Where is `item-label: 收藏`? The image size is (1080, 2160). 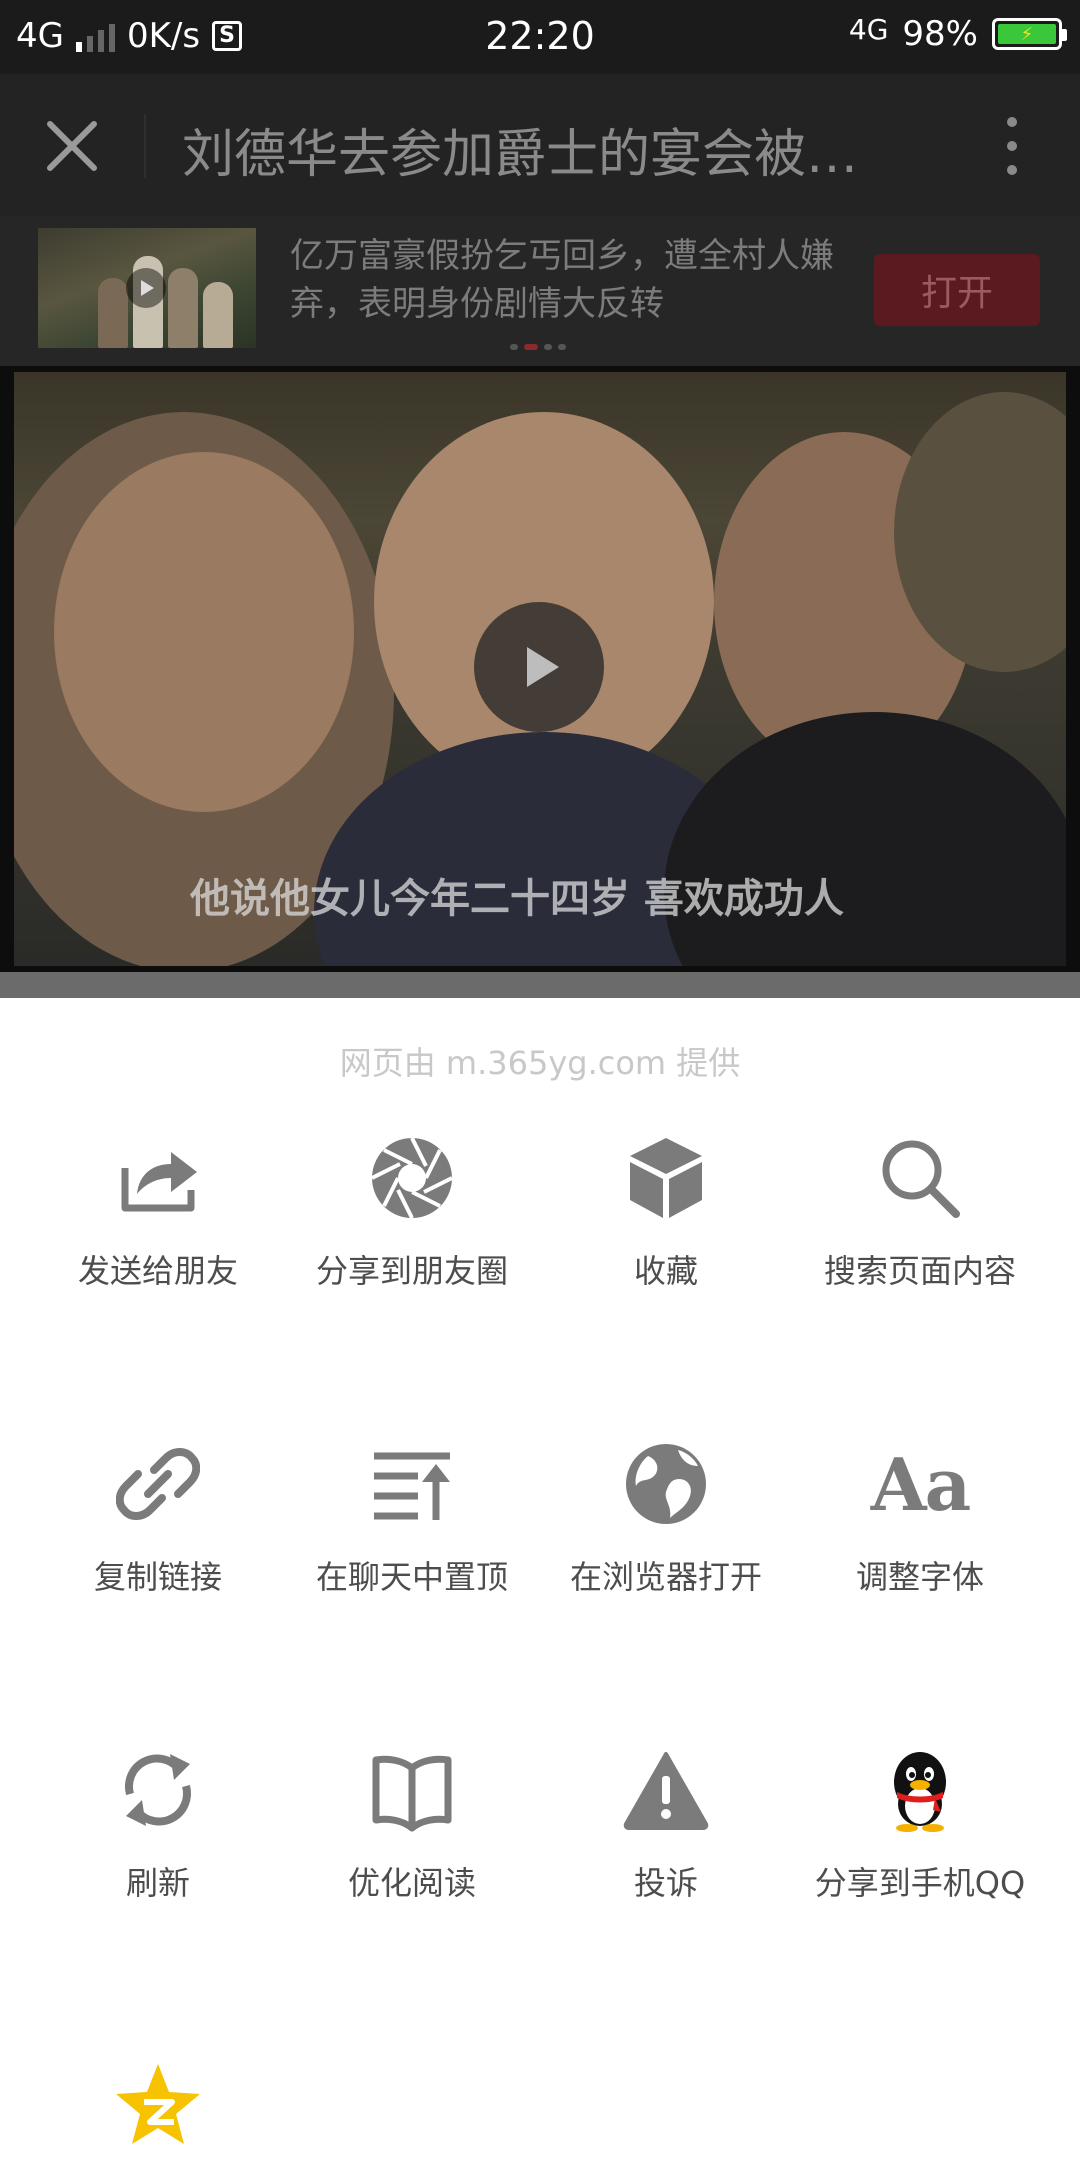
item-label: 收藏 is located at coordinates (665, 1271).